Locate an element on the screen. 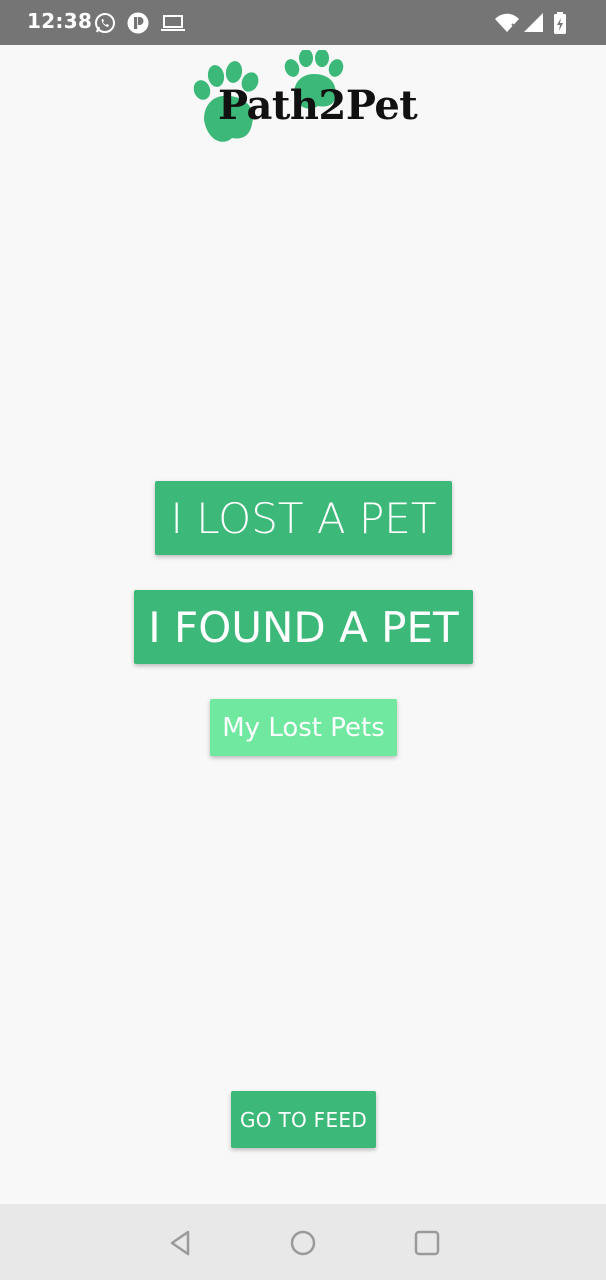 This screenshot has height=1280, width=606. wifi-icon is located at coordinates (507, 22).